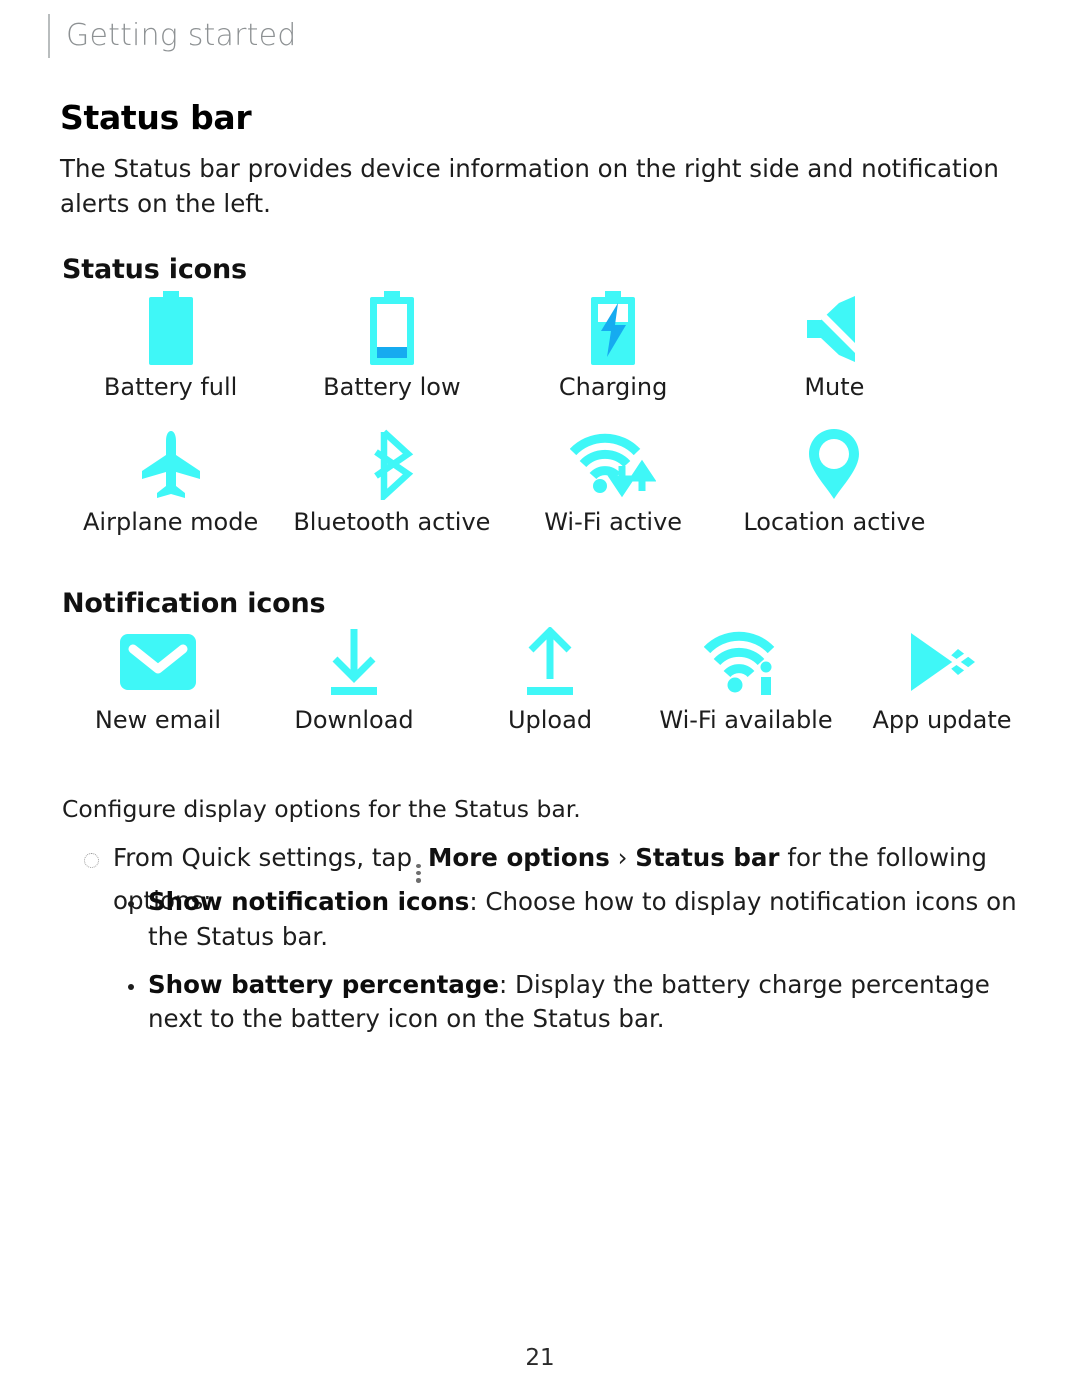  Describe the element at coordinates (834, 464) in the screenshot. I see `location-pin-icon` at that location.